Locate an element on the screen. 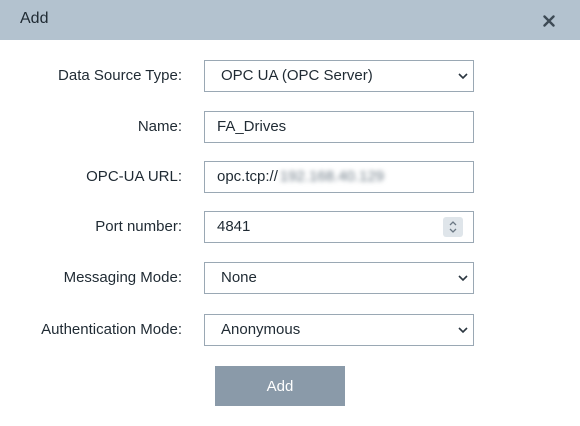 Image resolution: width=580 pixels, height=426 pixels. data-source-type-select: OPC UA (OPC Server) is located at coordinates (339, 76).